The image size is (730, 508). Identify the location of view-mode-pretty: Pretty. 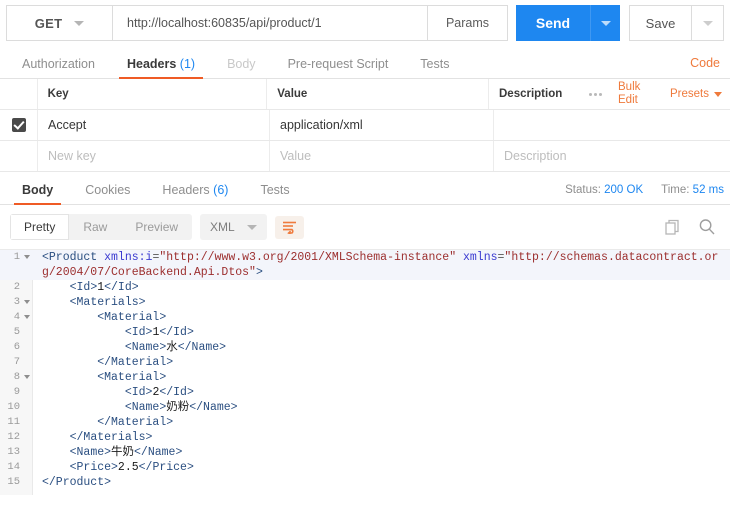
(40, 227).